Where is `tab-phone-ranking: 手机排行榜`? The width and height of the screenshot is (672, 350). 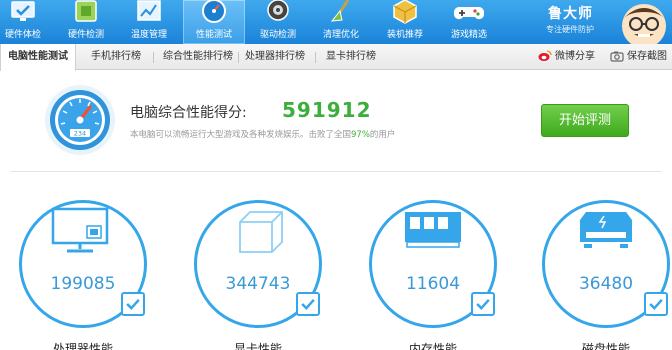
tab-phone-ranking: 手机排行榜 is located at coordinates (116, 57).